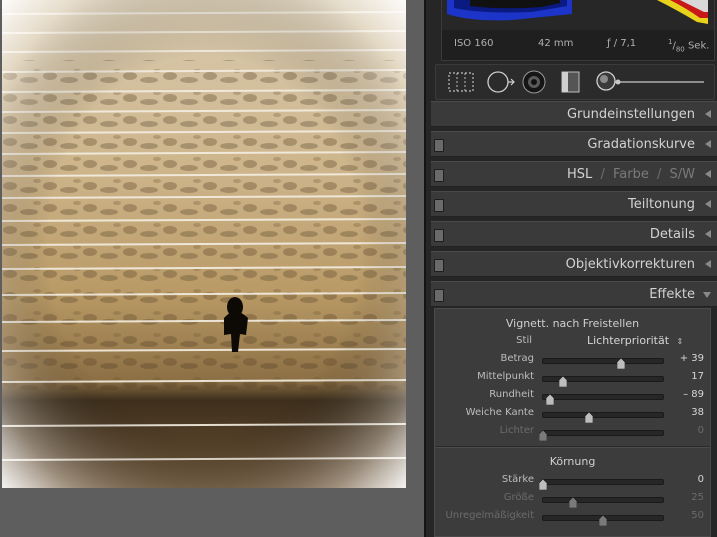 Image resolution: width=717 pixels, height=537 pixels. Describe the element at coordinates (579, 174) in the screenshot. I see `tab-hsl: HSL` at that location.